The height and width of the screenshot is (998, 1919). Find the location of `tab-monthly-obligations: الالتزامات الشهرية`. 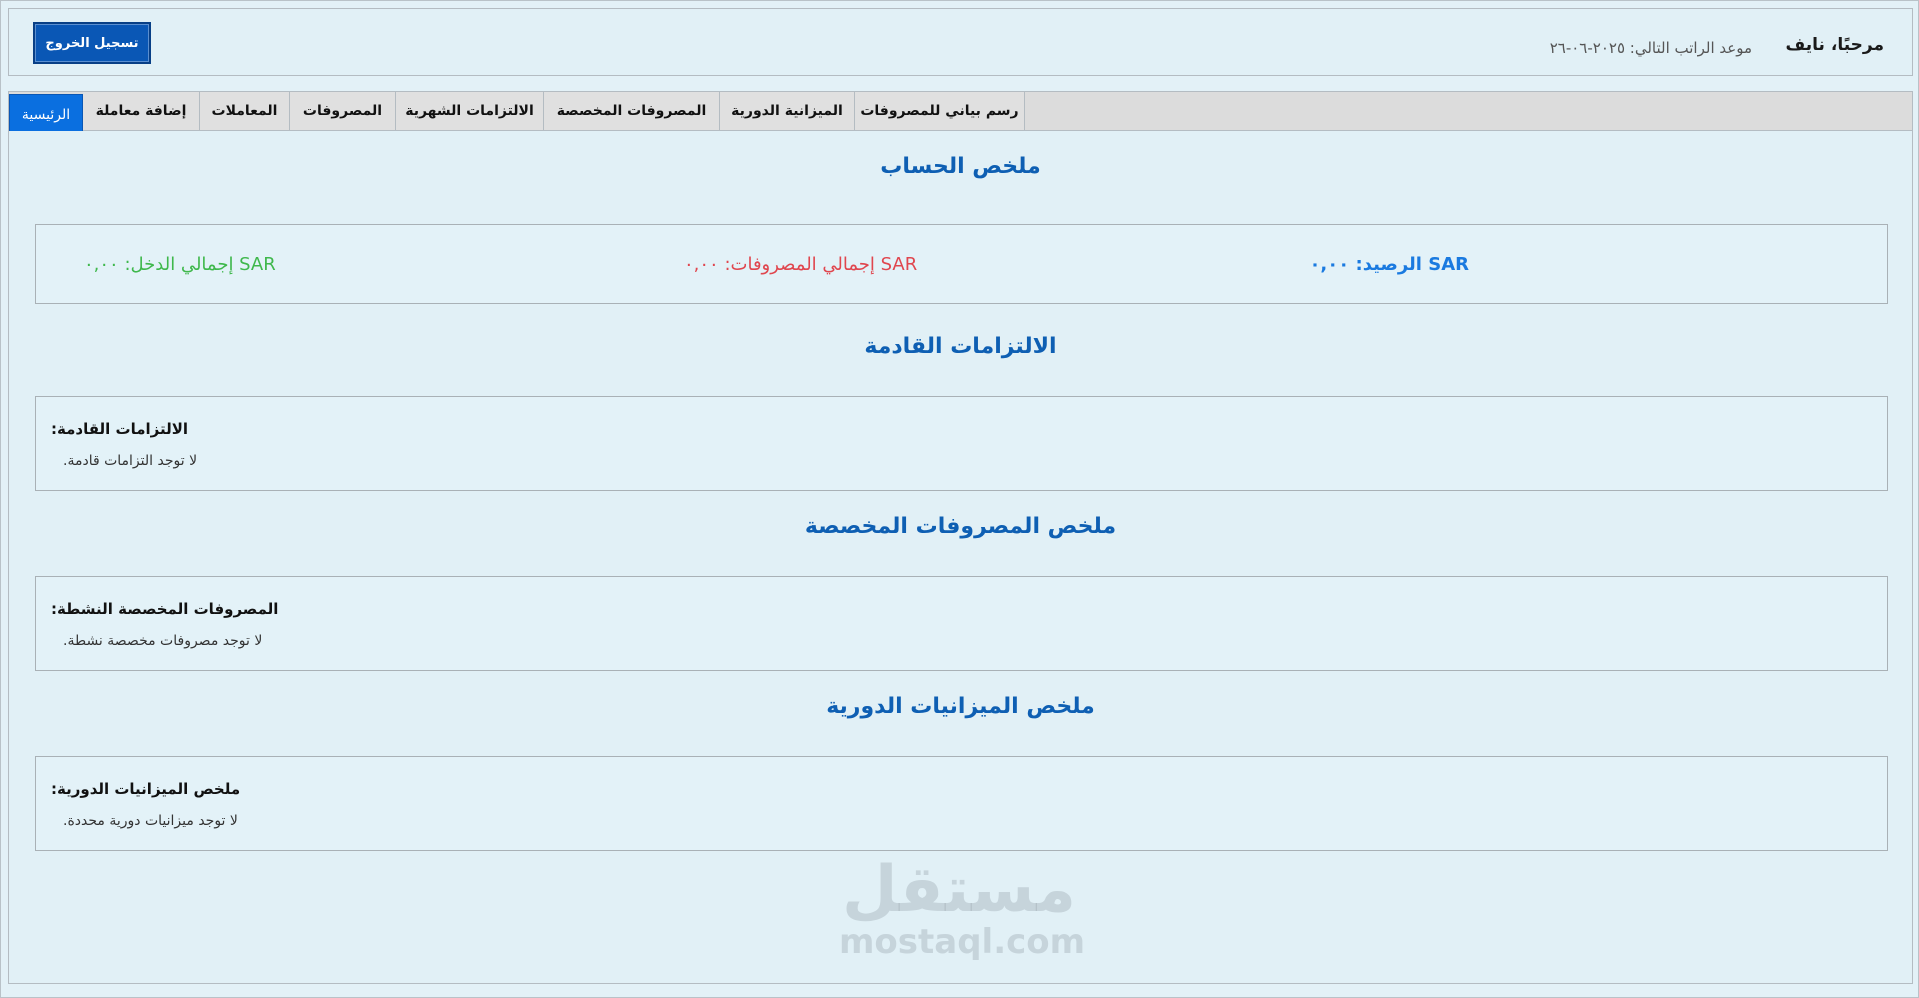

tab-monthly-obligations: الالتزامات الشهرية is located at coordinates (470, 111).